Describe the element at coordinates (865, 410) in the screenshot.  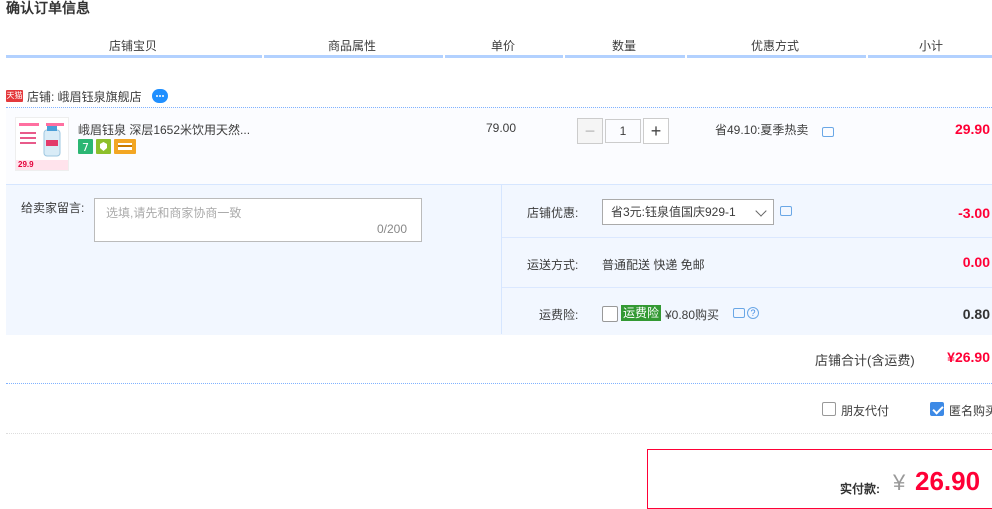
I see `friend-pay-label: 朋友代付` at that location.